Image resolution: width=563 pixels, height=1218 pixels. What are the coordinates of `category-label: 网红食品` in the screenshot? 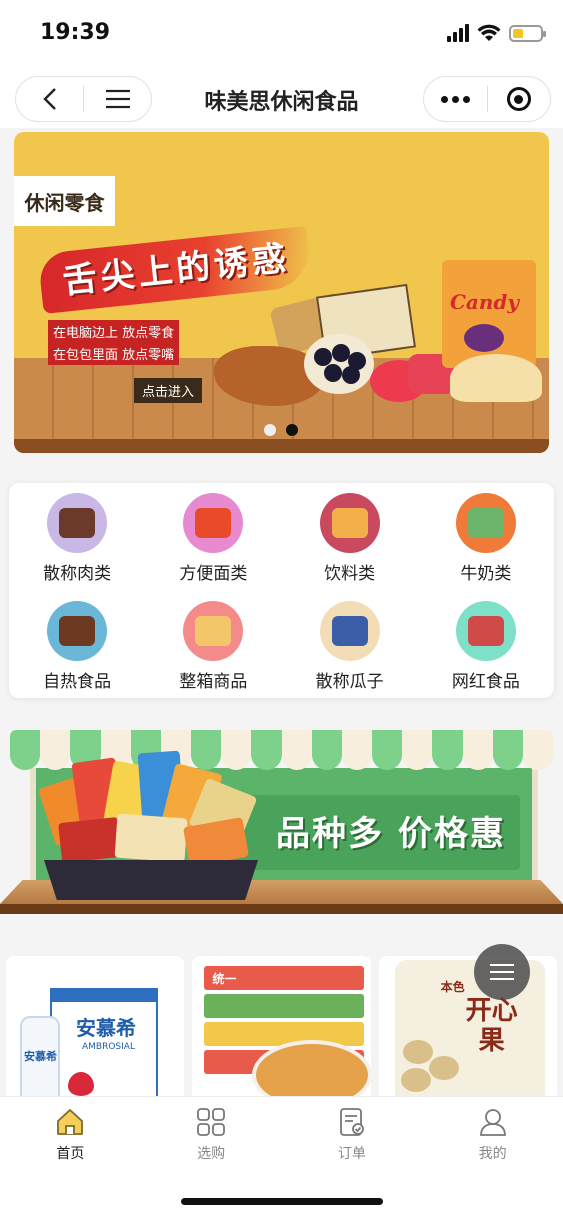 It's located at (485, 682).